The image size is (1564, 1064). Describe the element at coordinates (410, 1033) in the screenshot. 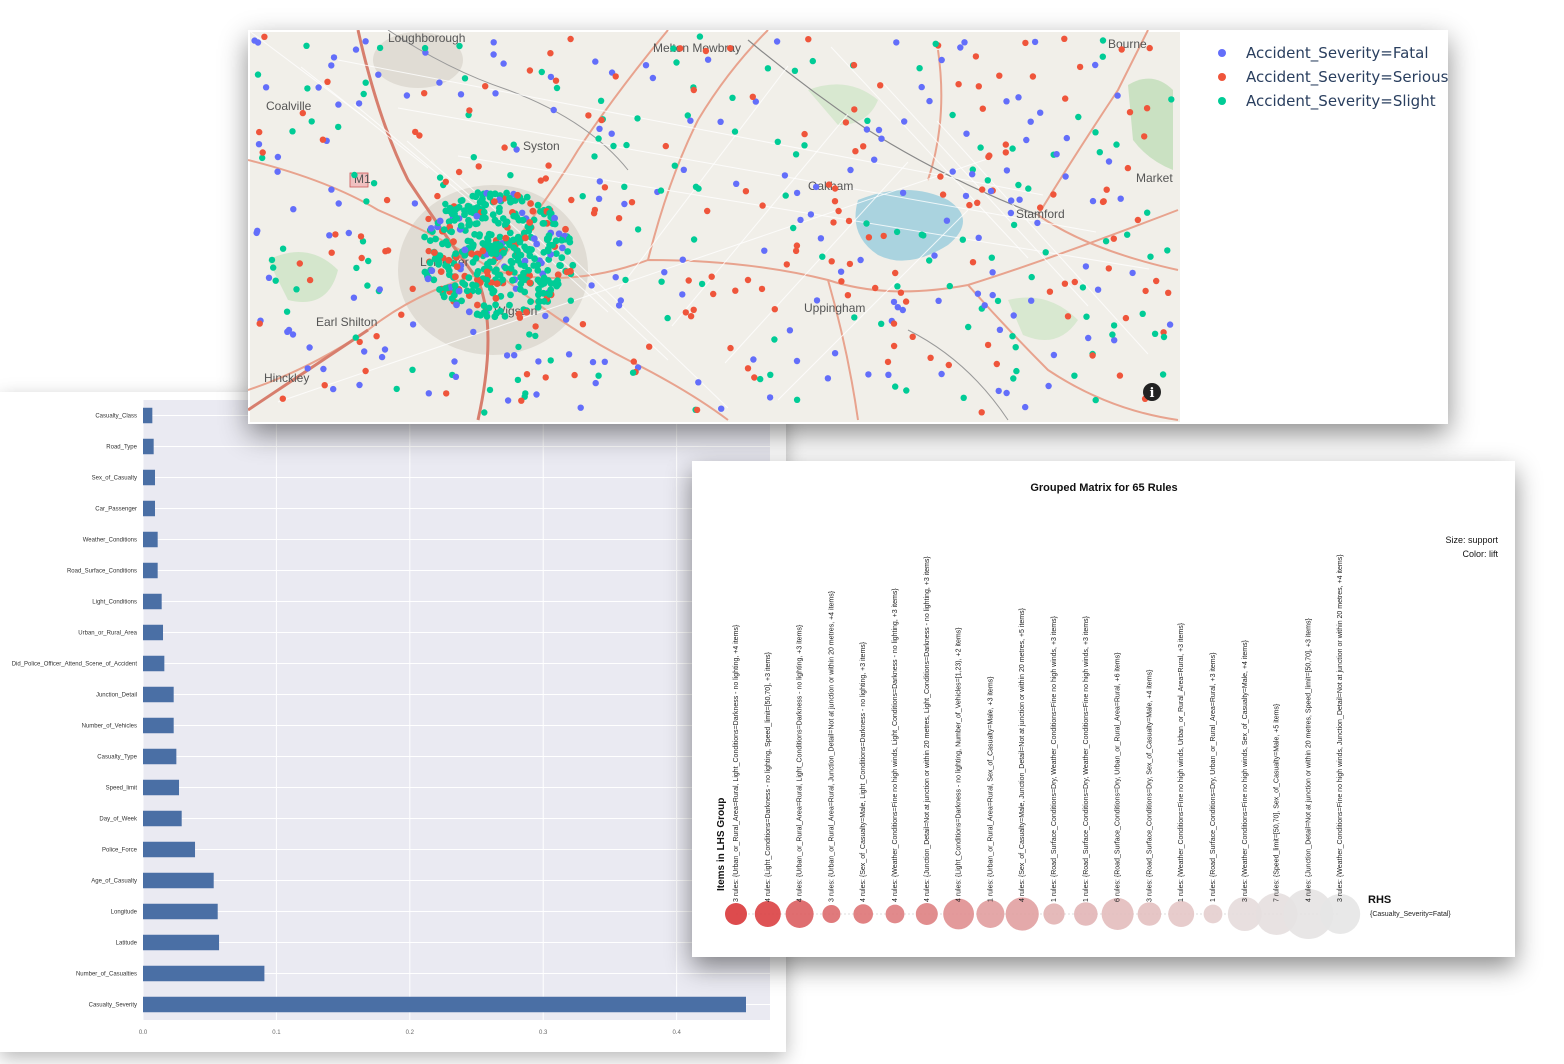

I see `bar-x-tick-label: 0.2` at that location.